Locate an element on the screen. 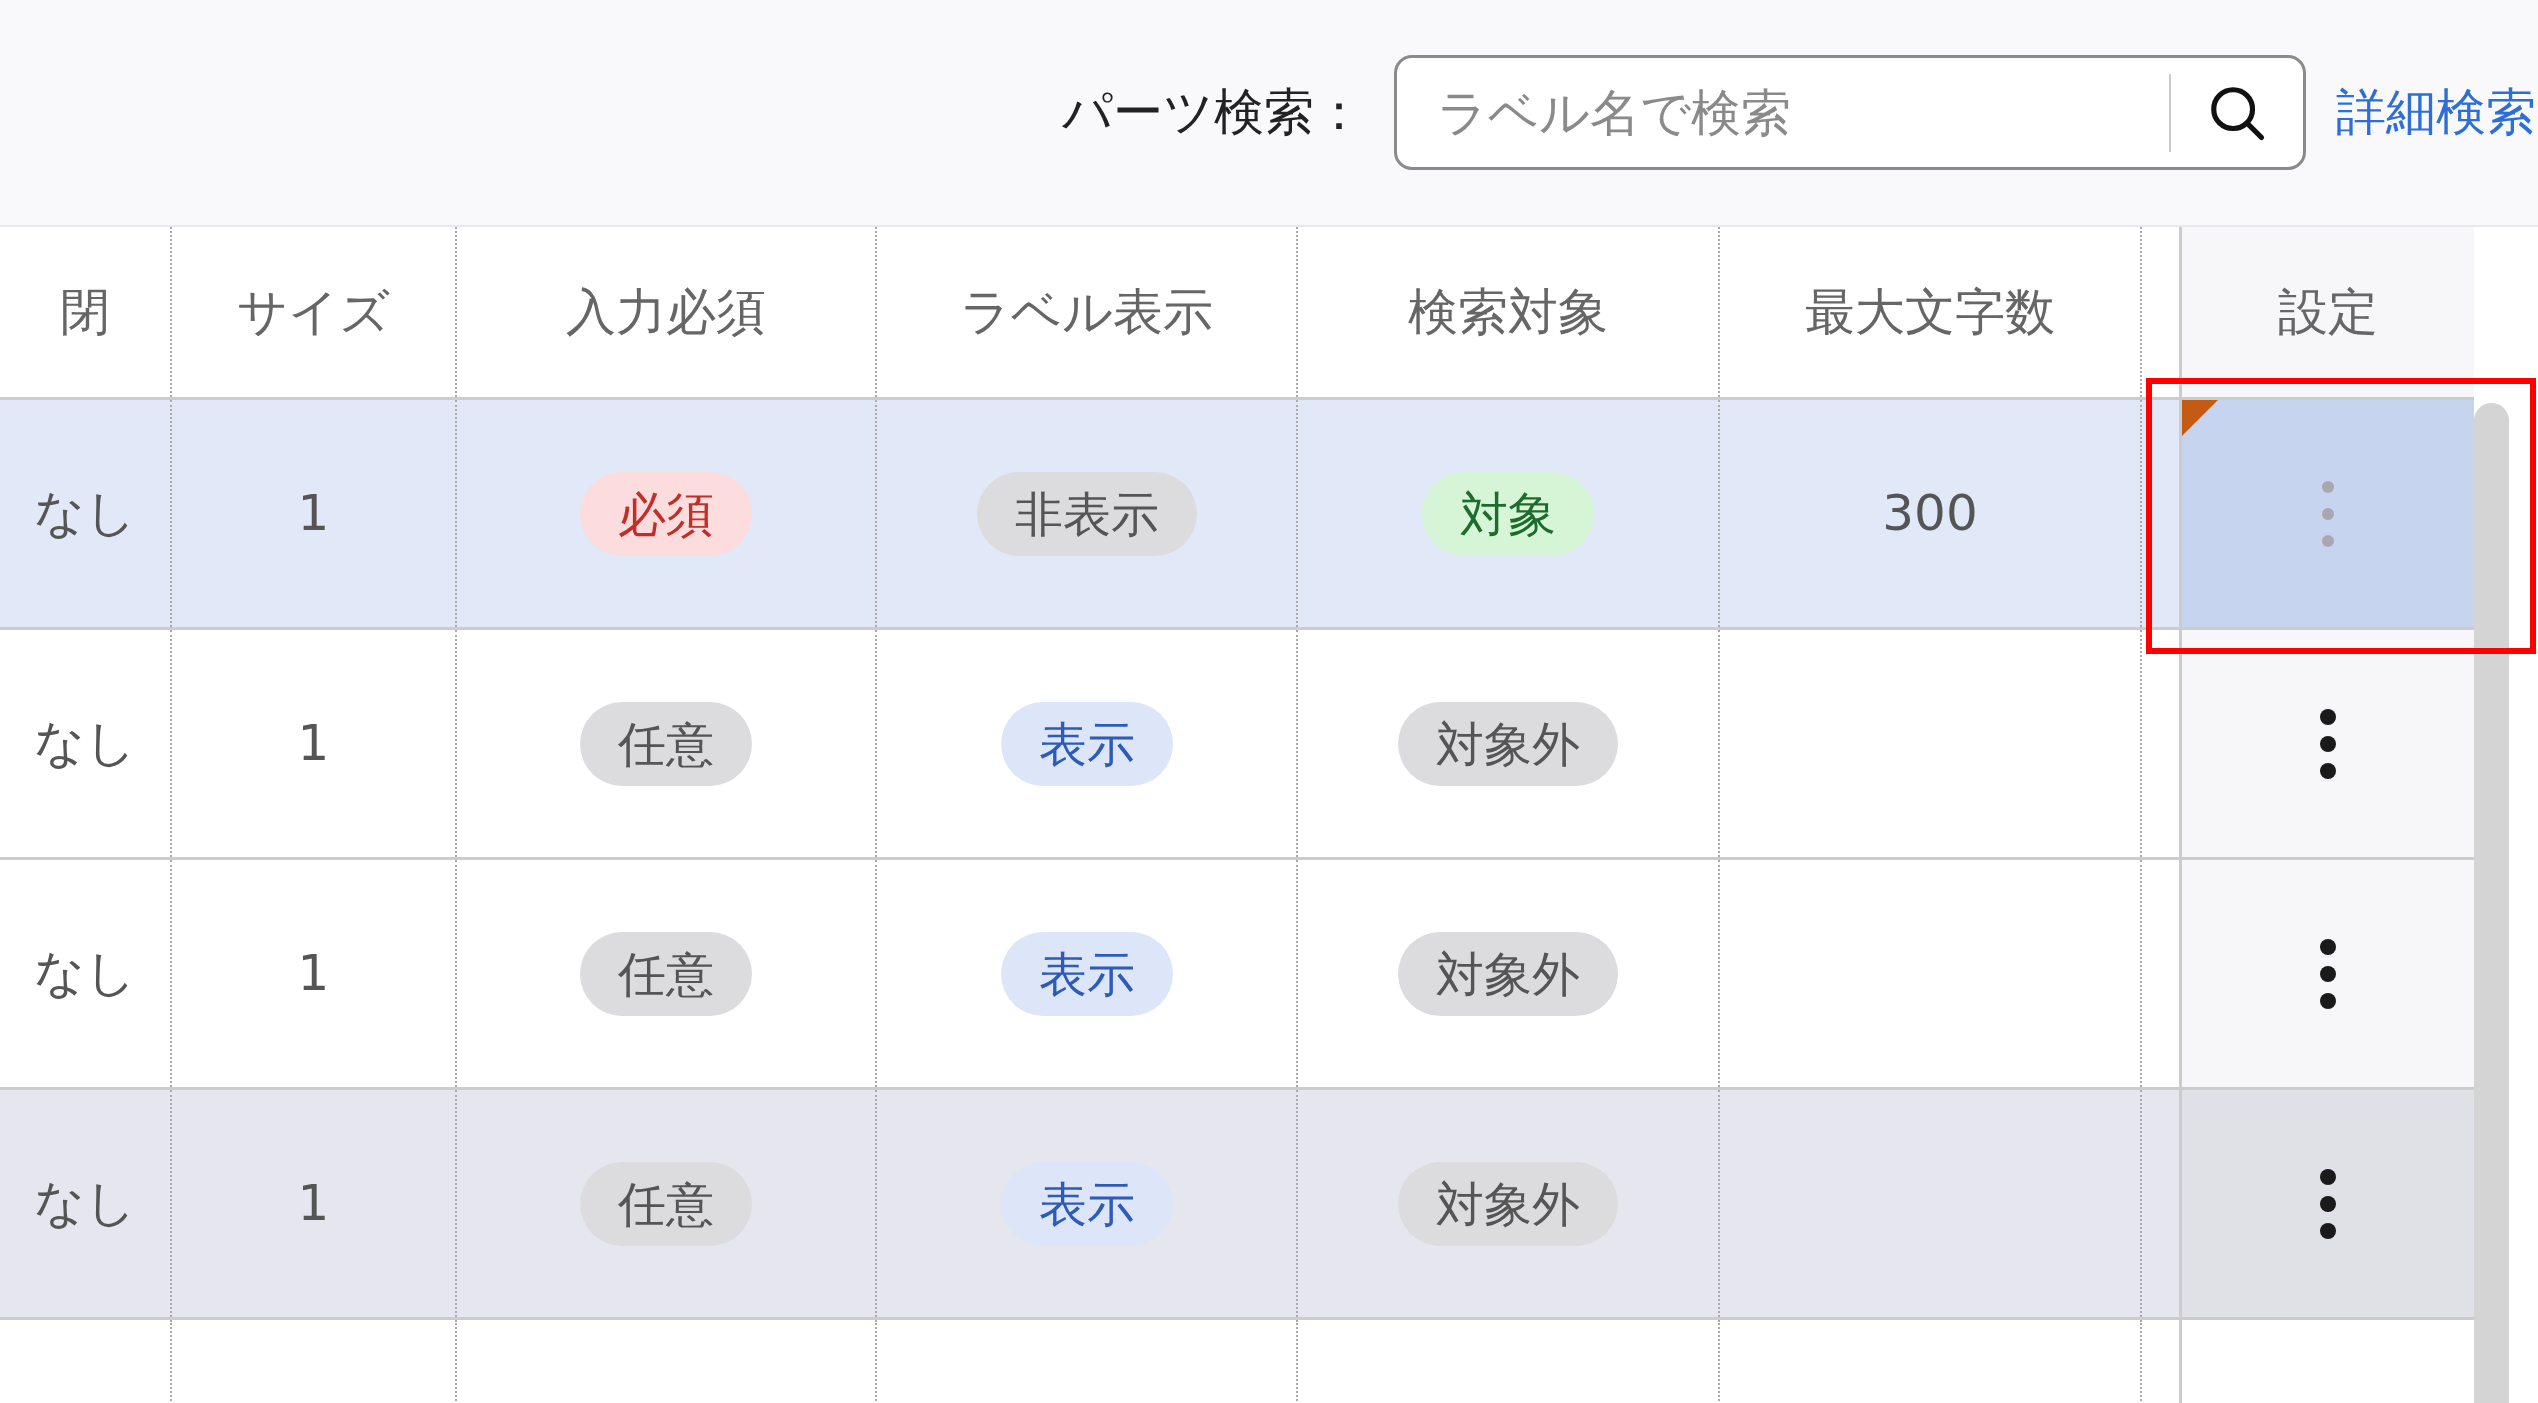  status-label: 対象 is located at coordinates (1508, 513).